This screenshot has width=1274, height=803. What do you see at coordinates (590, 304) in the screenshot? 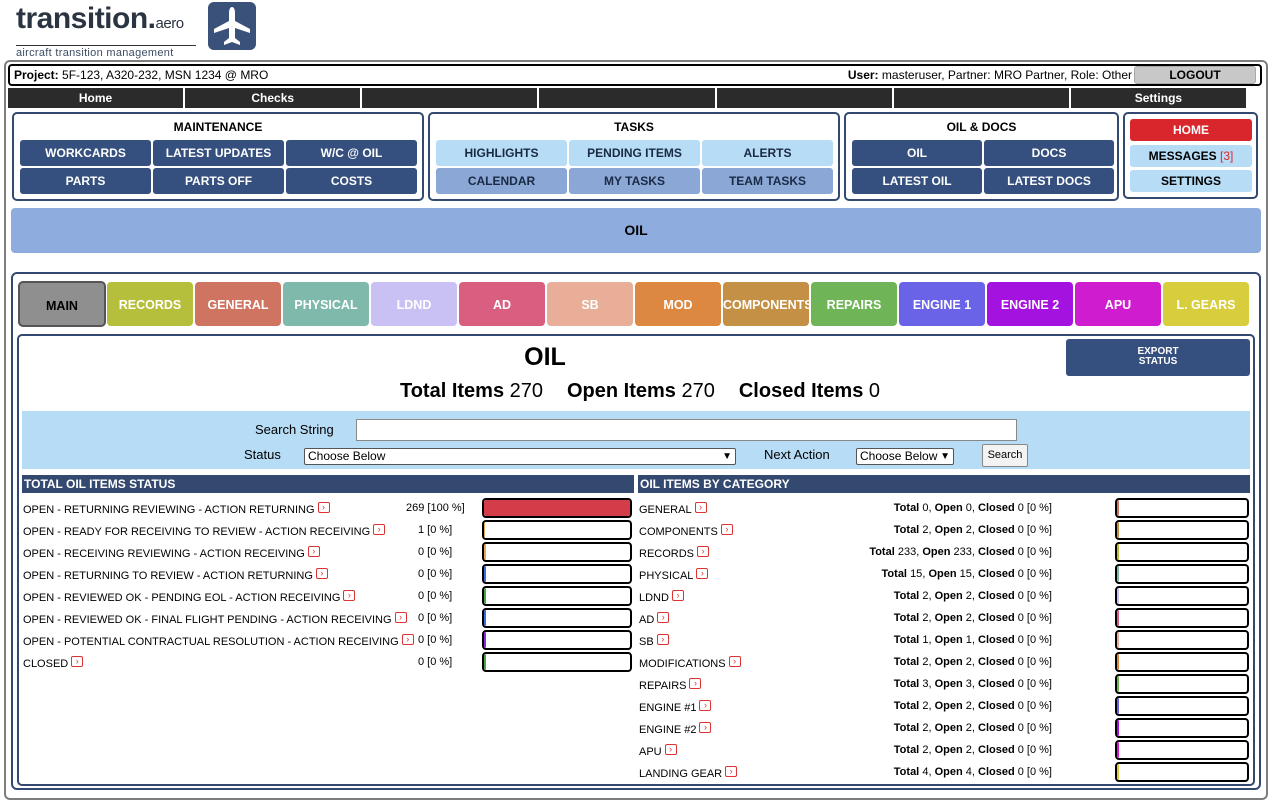
I see `tab-sb: SB` at bounding box center [590, 304].